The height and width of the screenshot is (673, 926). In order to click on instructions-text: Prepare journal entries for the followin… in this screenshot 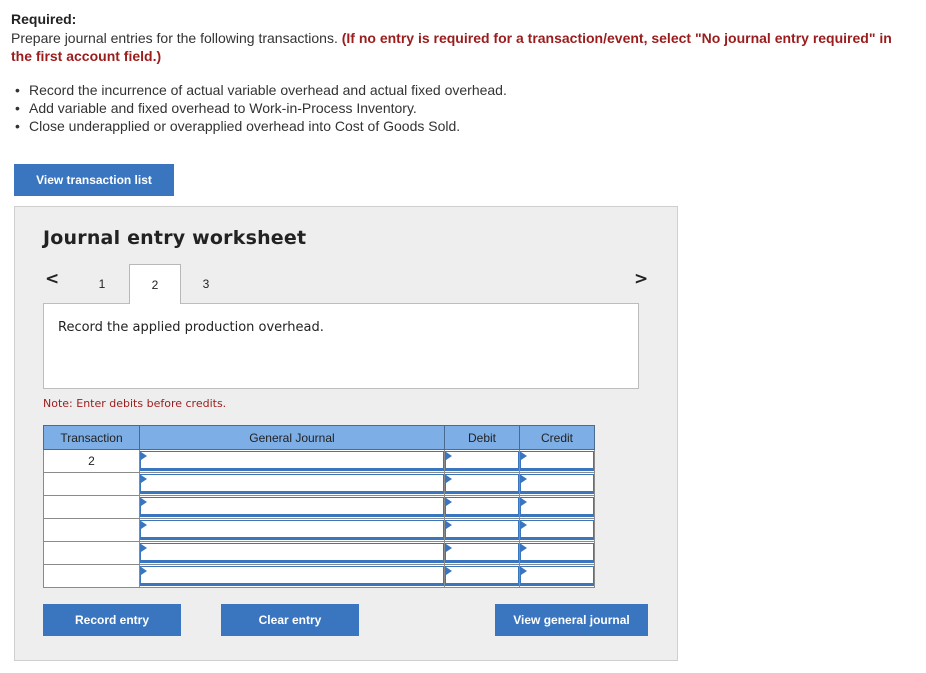, I will do `click(461, 47)`.